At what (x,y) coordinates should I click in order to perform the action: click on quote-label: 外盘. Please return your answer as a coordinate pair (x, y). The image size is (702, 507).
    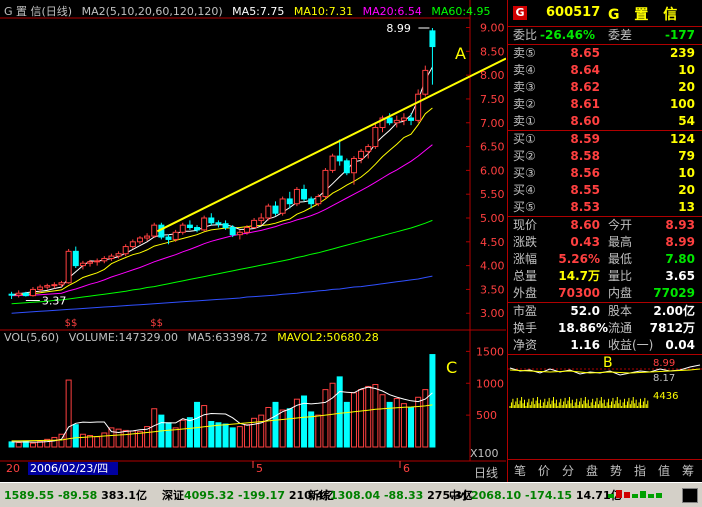
    Looking at the image, I should click on (525, 293).